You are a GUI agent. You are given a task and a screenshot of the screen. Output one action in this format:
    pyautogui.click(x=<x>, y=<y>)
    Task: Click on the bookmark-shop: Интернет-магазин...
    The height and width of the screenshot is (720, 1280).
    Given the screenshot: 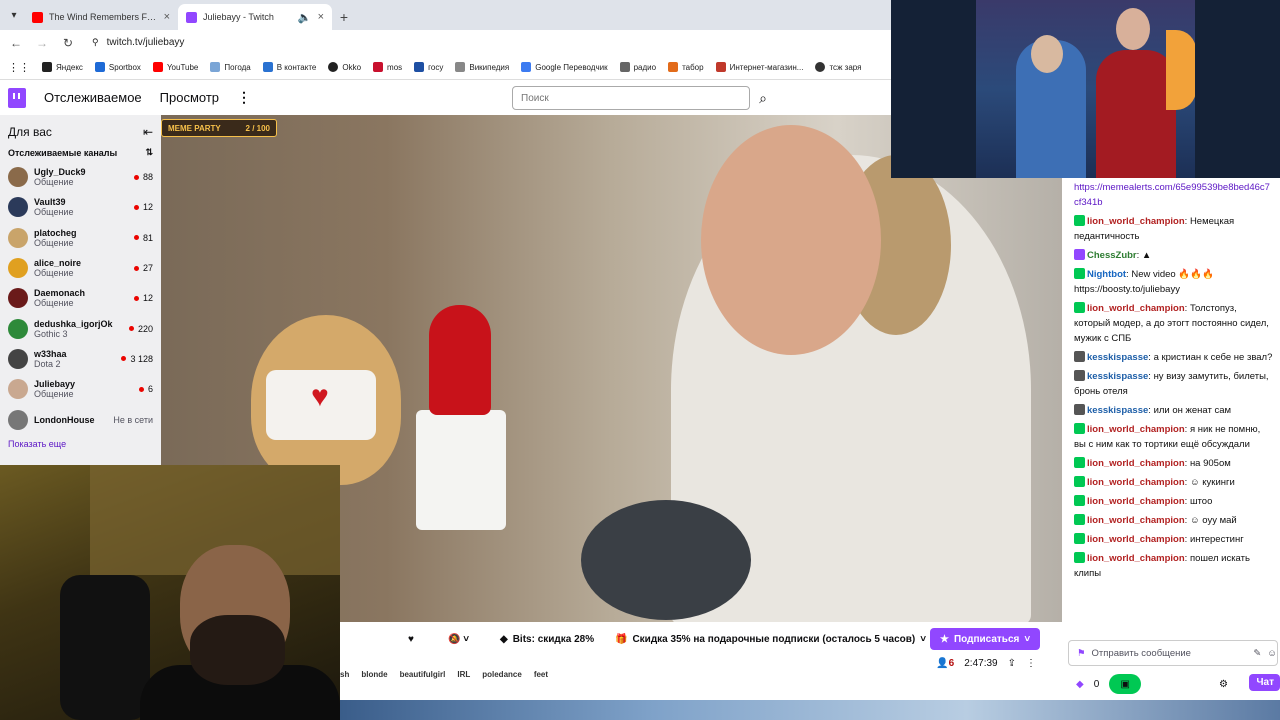 What is the action you would take?
    pyautogui.click(x=759, y=67)
    